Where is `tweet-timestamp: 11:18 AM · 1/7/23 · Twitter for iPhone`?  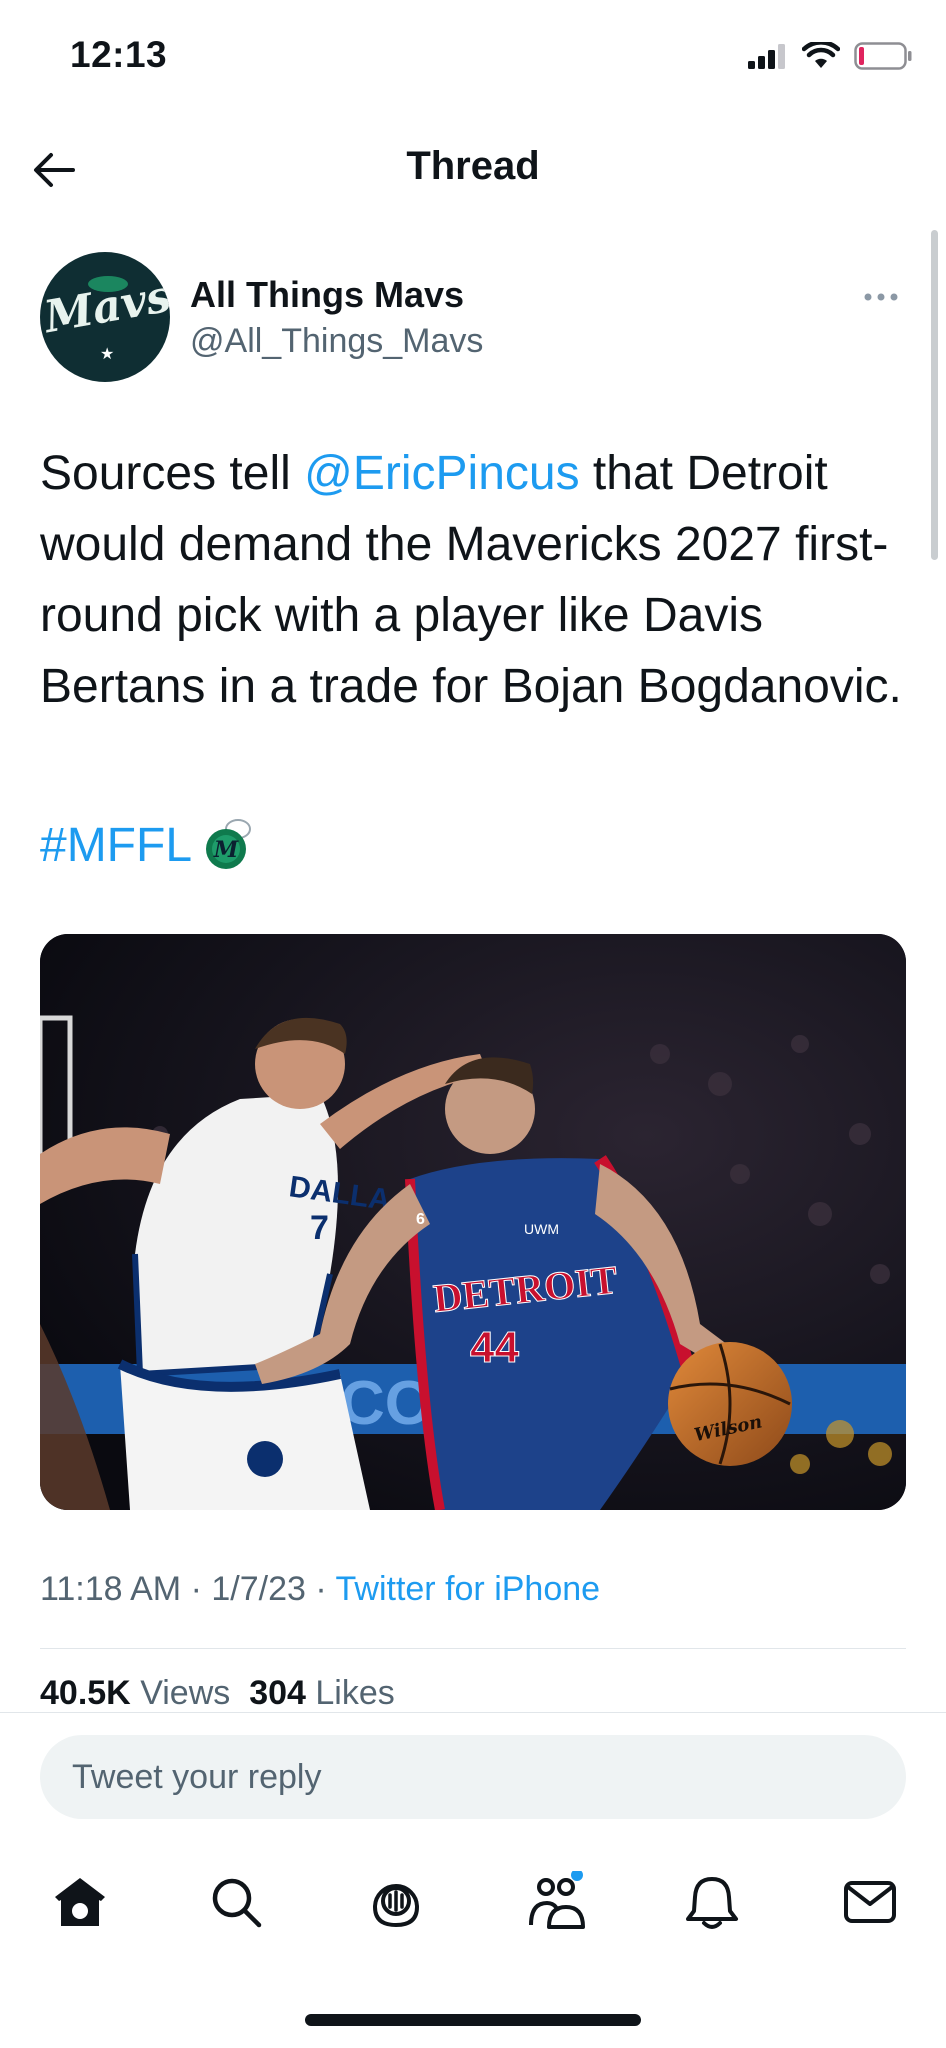 tweet-timestamp: 11:18 AM · 1/7/23 · Twitter for iPhone is located at coordinates (320, 1589).